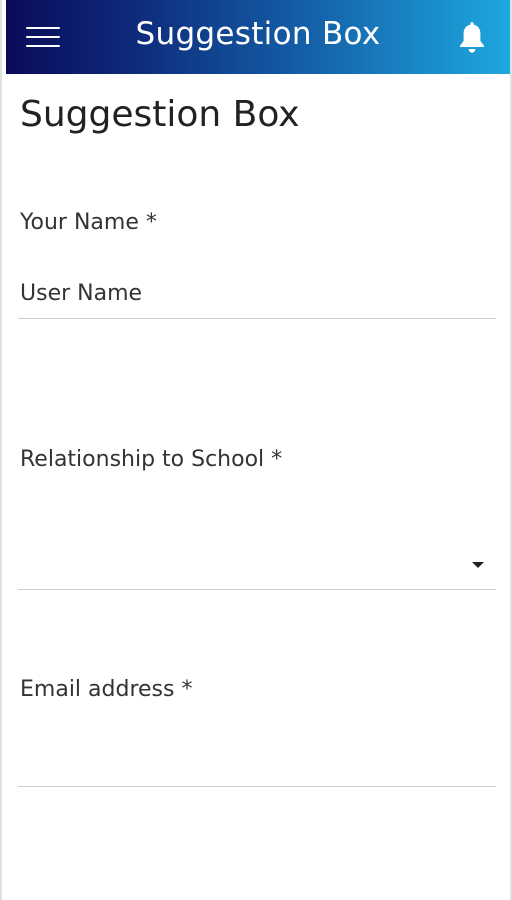 This screenshot has height=900, width=512. Describe the element at coordinates (257, 293) in the screenshot. I see `name-field` at that location.